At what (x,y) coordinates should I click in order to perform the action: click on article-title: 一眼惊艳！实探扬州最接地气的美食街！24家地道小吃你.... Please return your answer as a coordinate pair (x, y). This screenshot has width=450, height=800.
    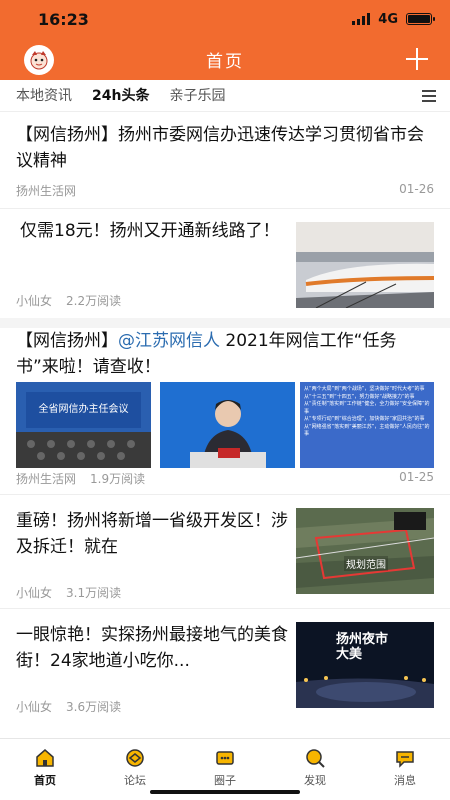
    Looking at the image, I should click on (152, 648).